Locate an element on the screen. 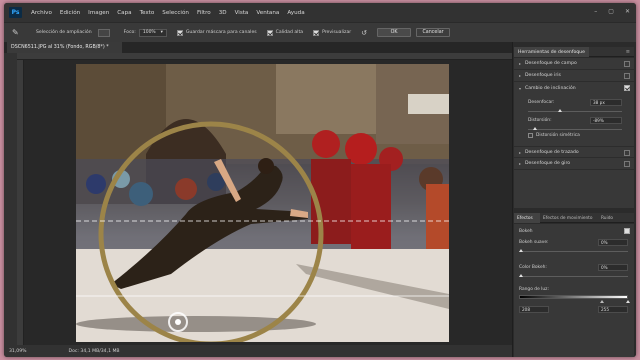 The width and height of the screenshot is (640, 360). tool-strip is located at coordinates (10, 199).